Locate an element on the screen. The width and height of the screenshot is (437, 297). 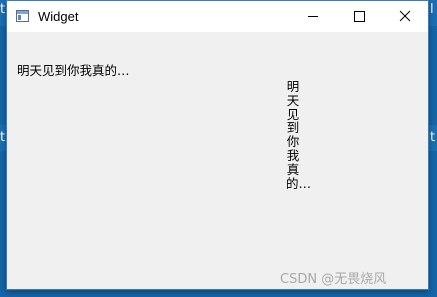
background-fragment-left-mid: t is located at coordinates (3, 137).